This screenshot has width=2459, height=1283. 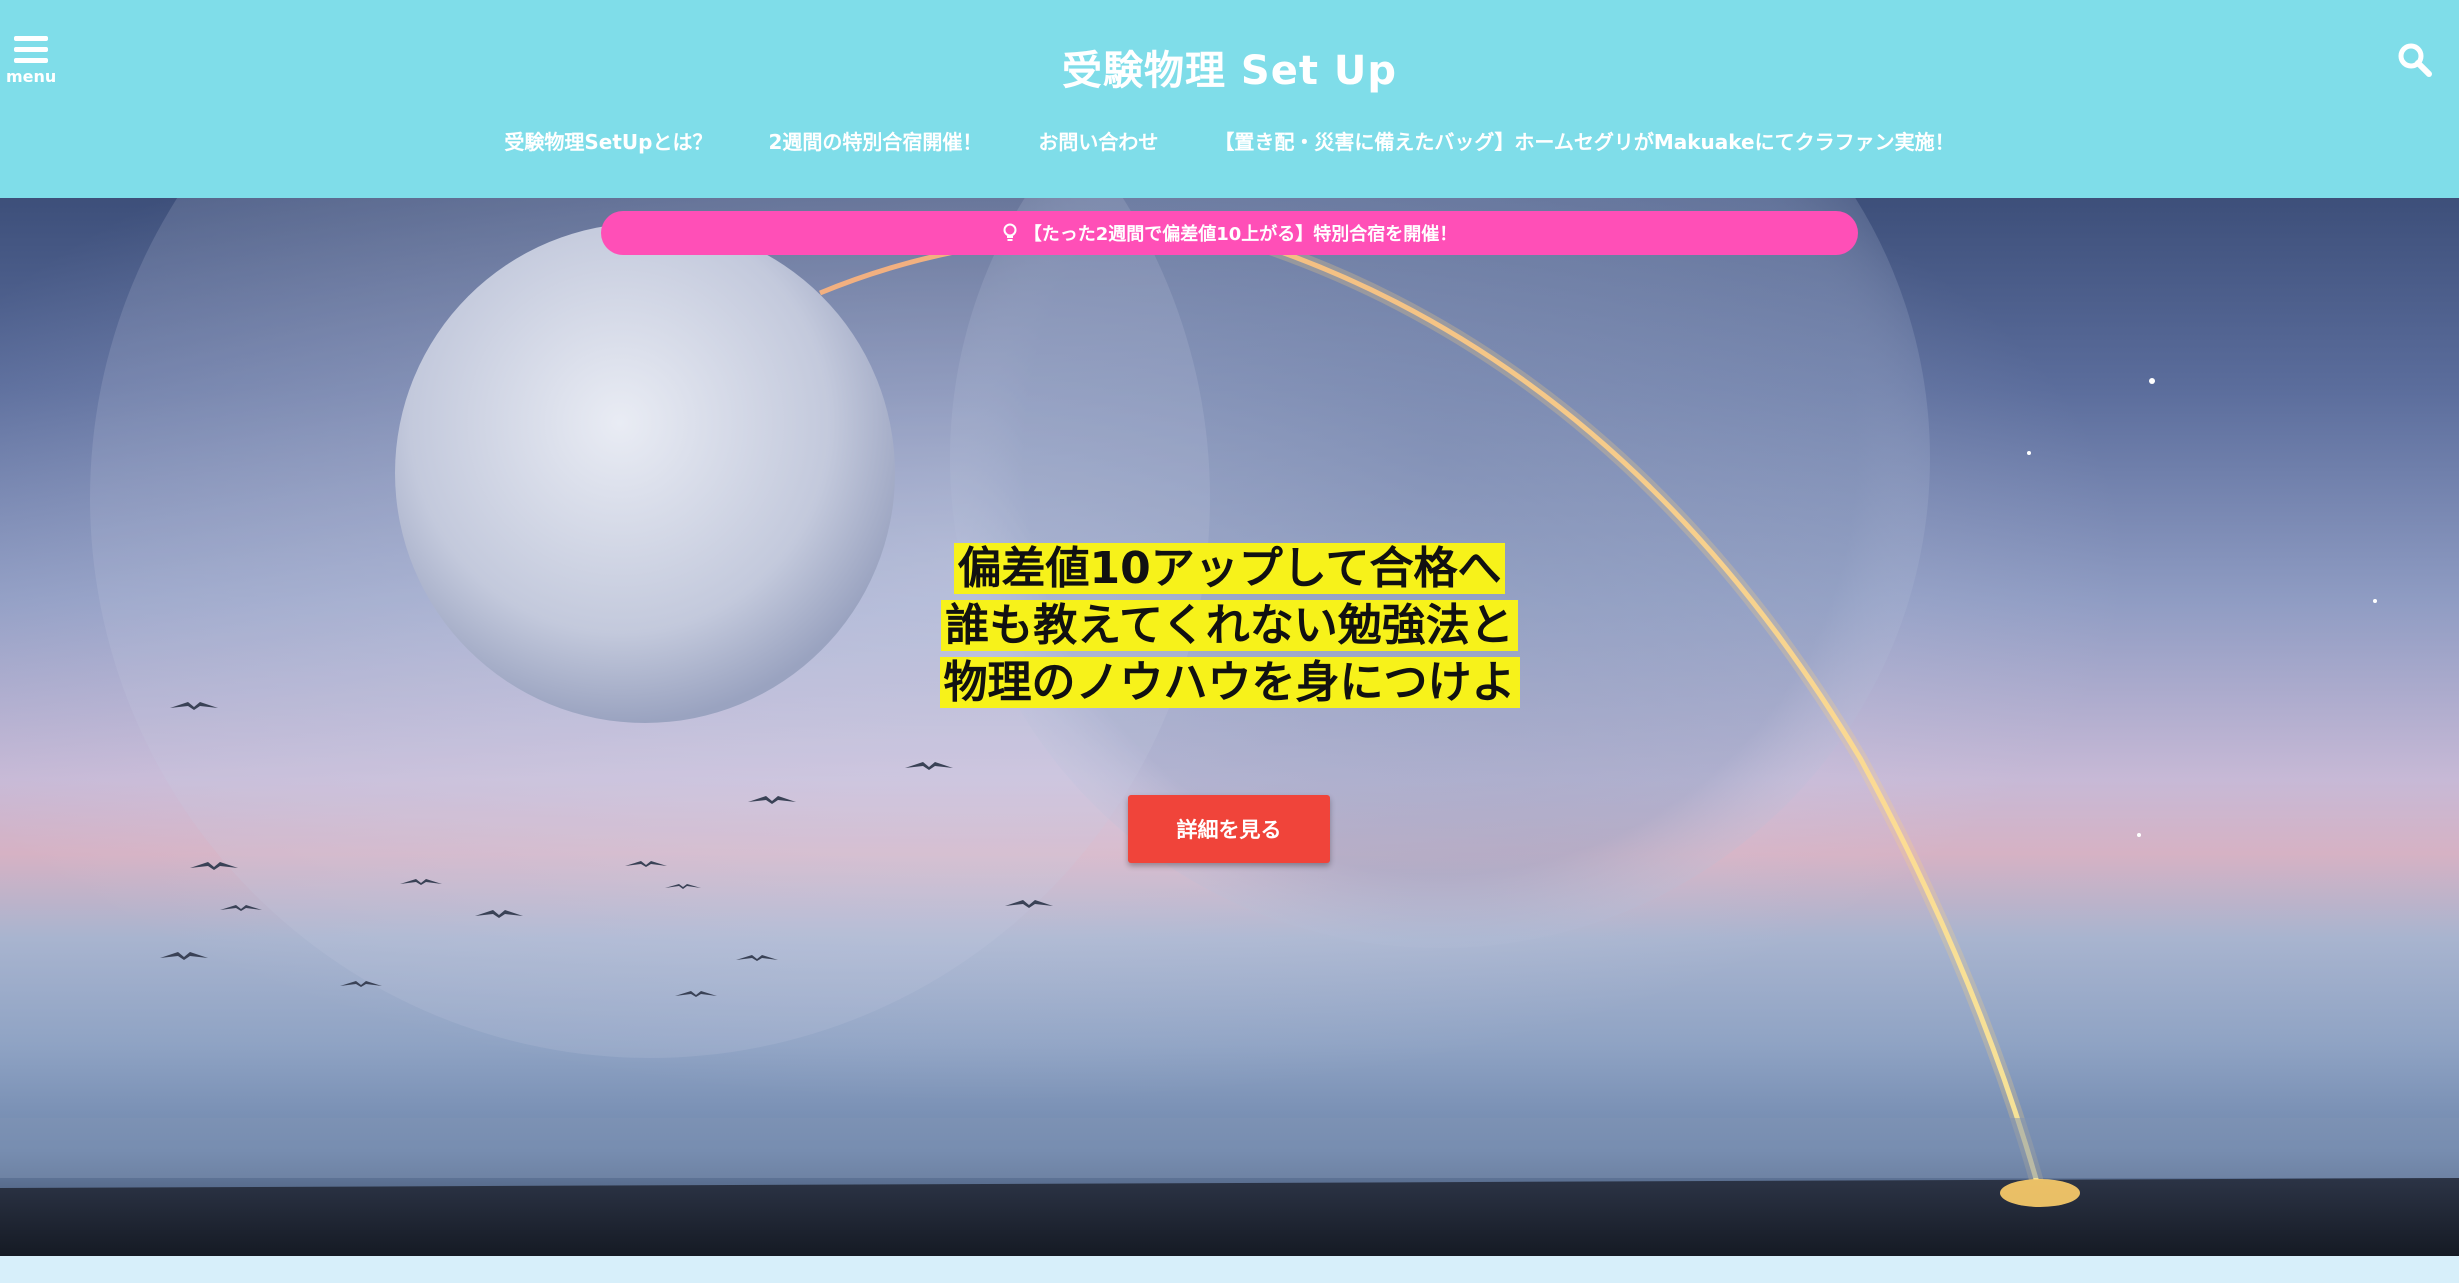 I want to click on nav-item-camp: 2週間の特別合宿開催！, so click(x=876, y=140).